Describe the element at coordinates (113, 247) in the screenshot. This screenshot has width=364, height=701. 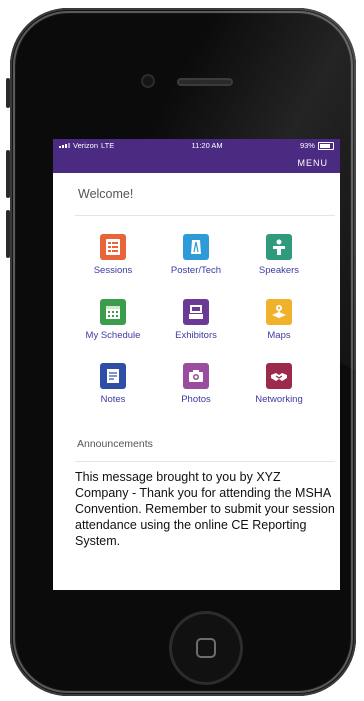
I see `sessions-icon` at that location.